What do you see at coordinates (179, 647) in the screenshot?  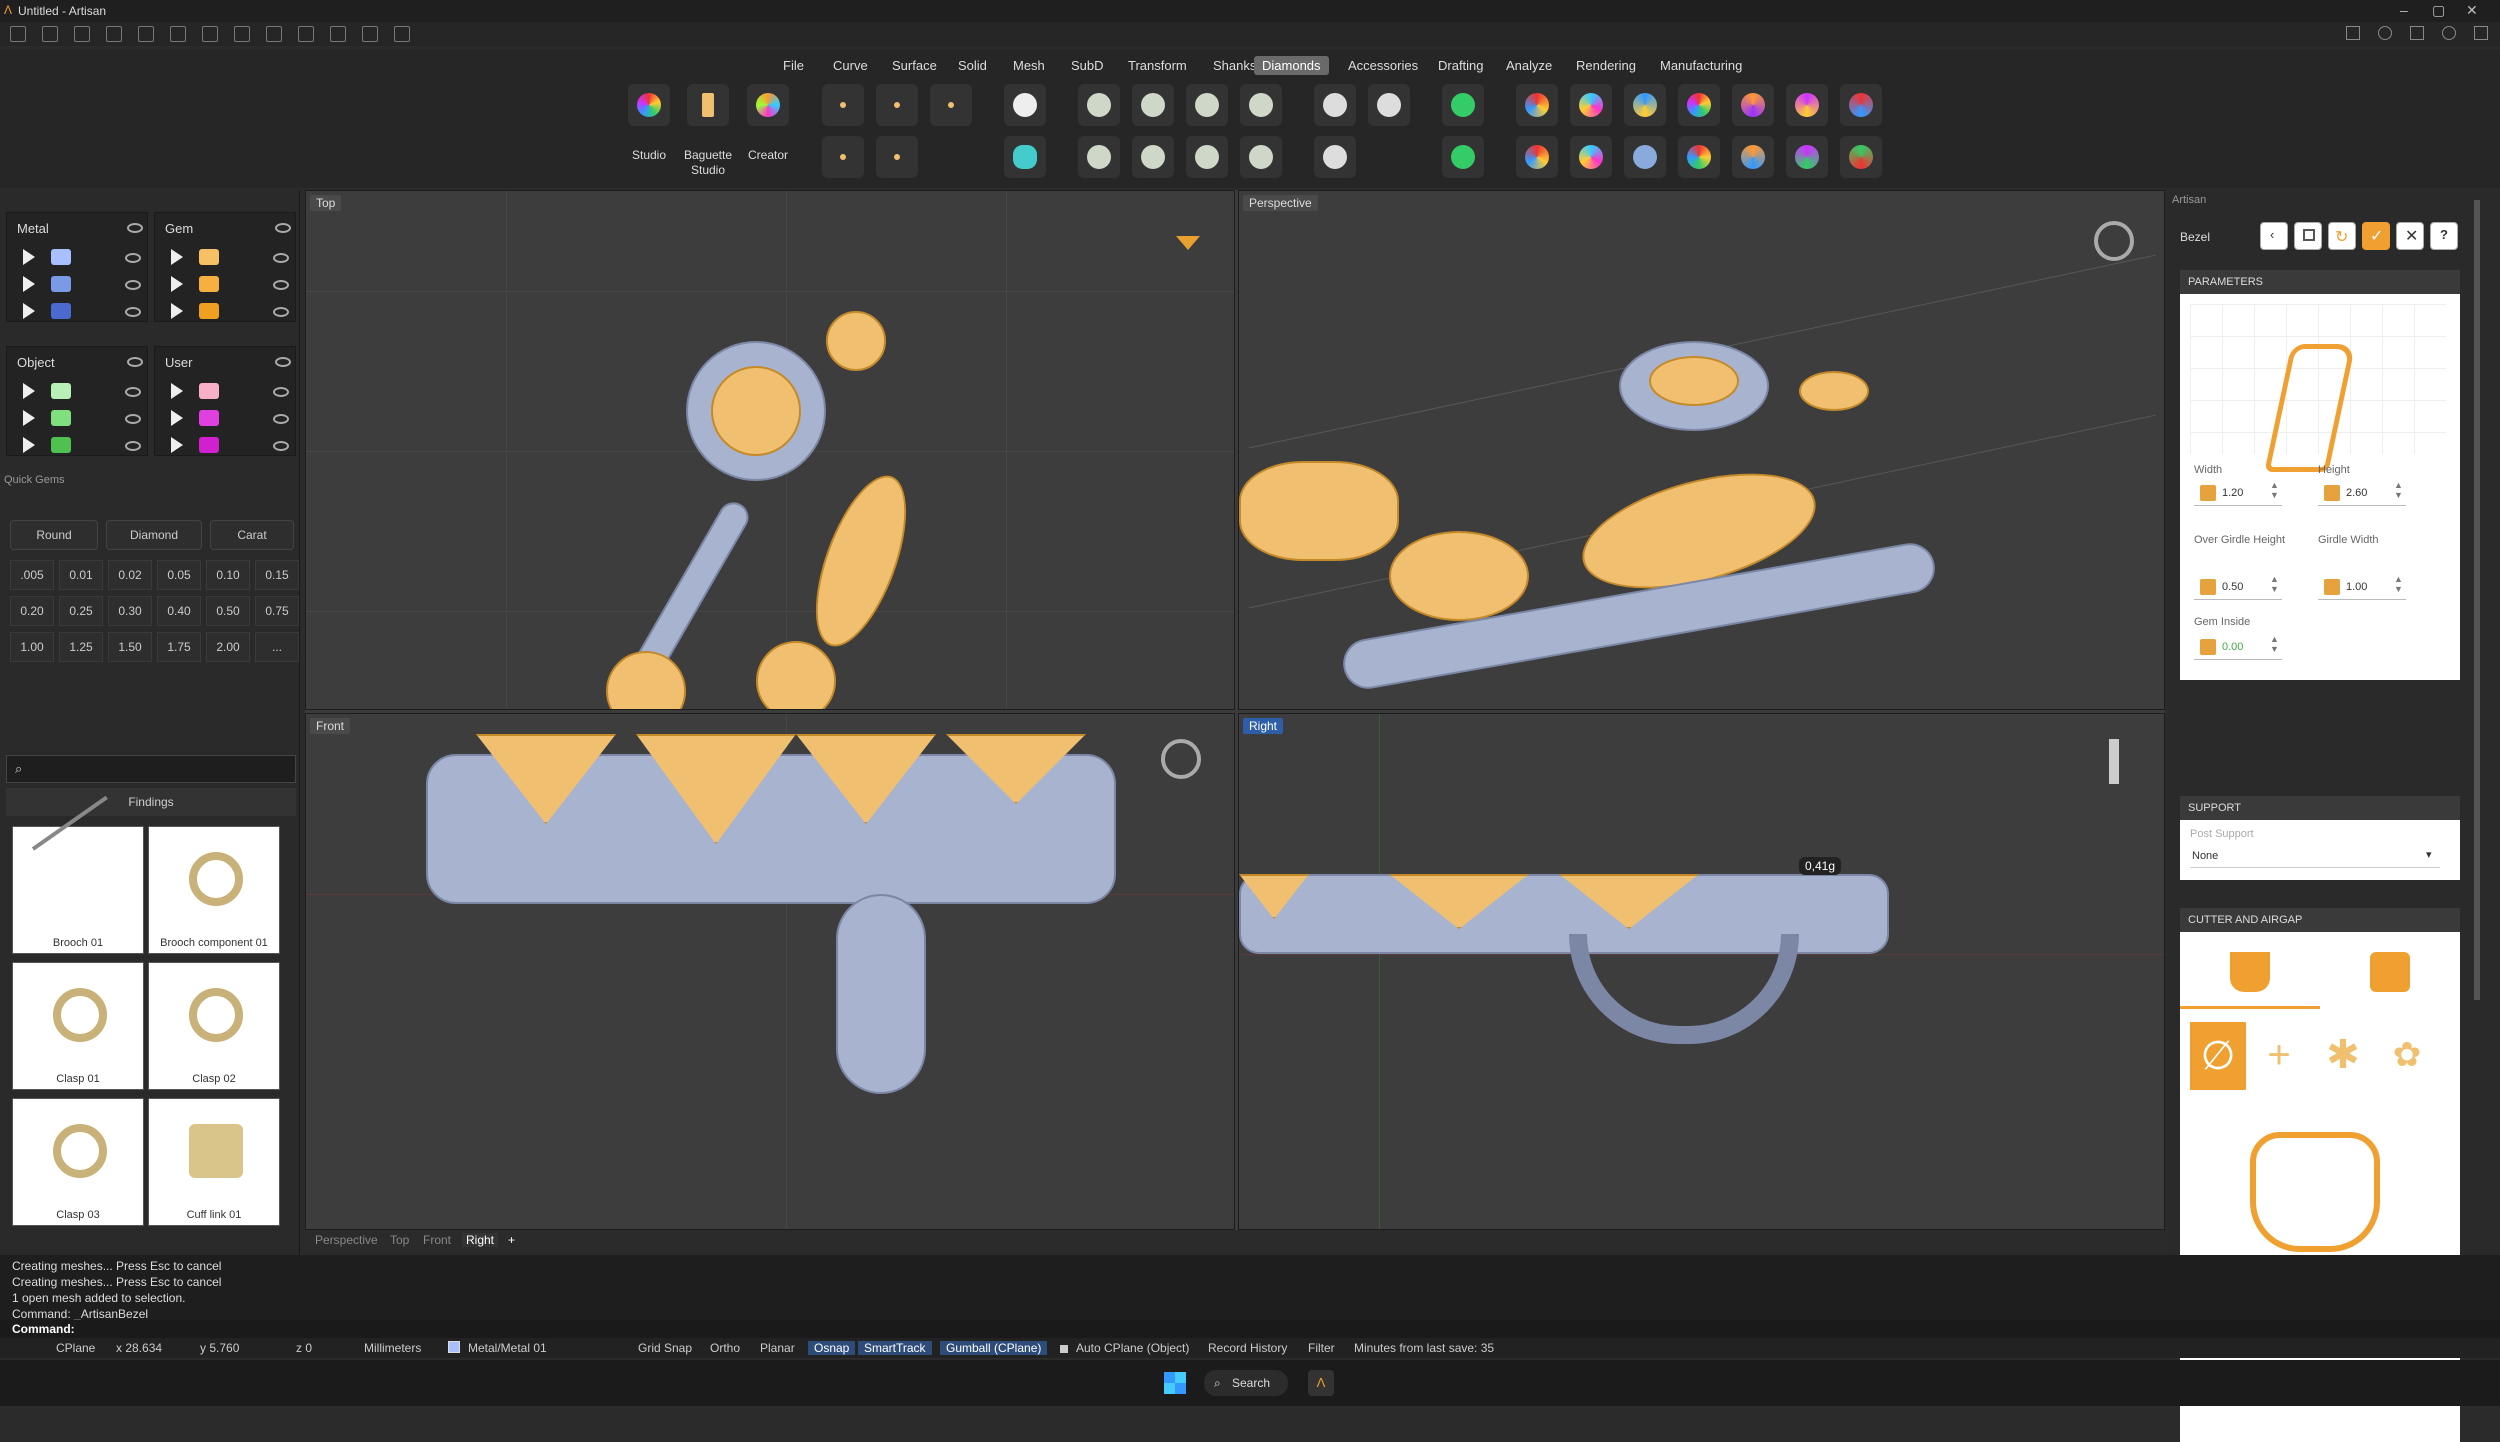 I see `carat-size-cell: 1.75` at bounding box center [179, 647].